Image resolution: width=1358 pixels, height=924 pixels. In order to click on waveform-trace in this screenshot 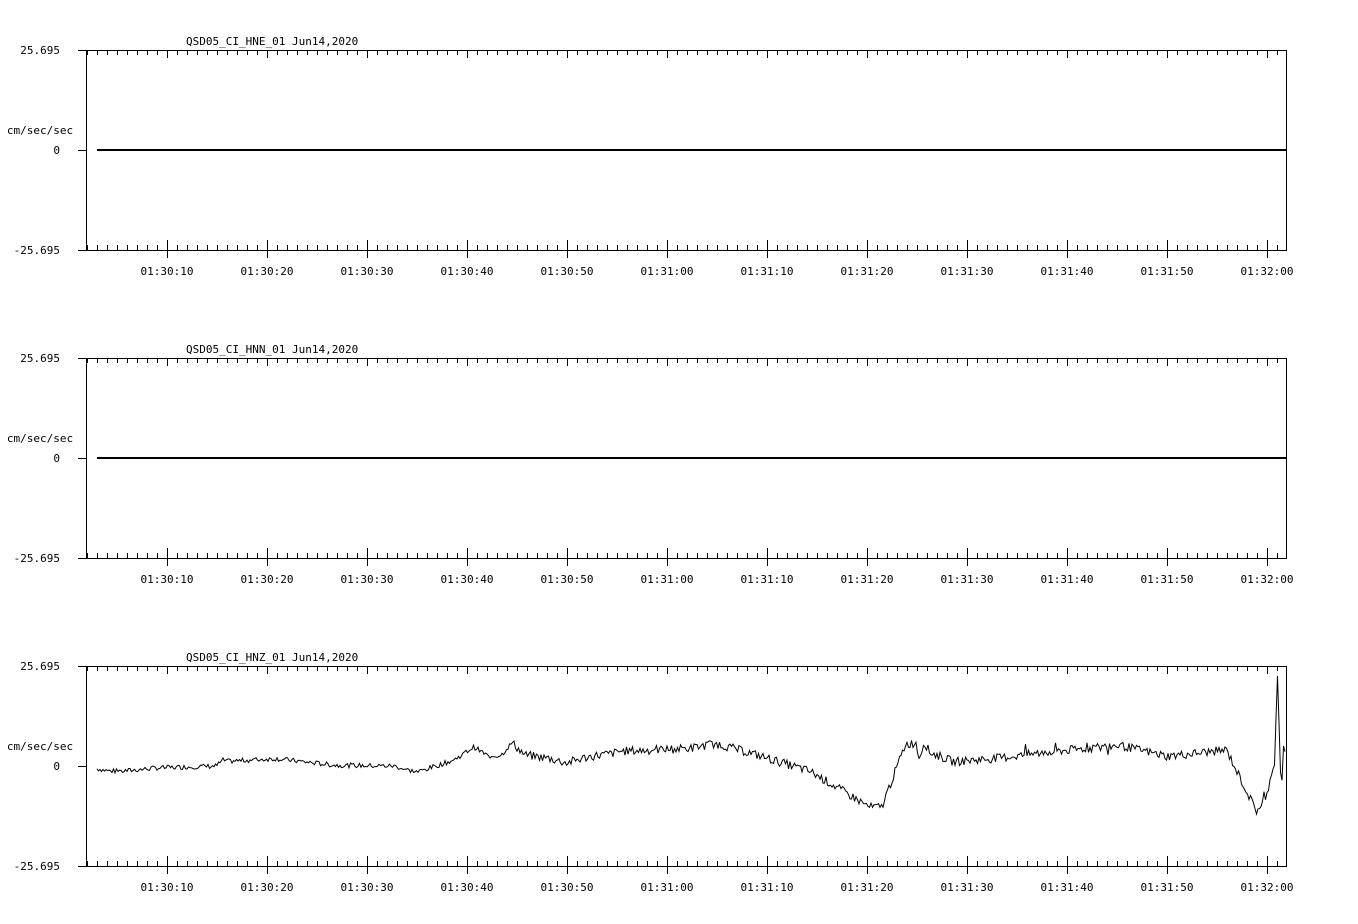, I will do `click(691, 745)`.